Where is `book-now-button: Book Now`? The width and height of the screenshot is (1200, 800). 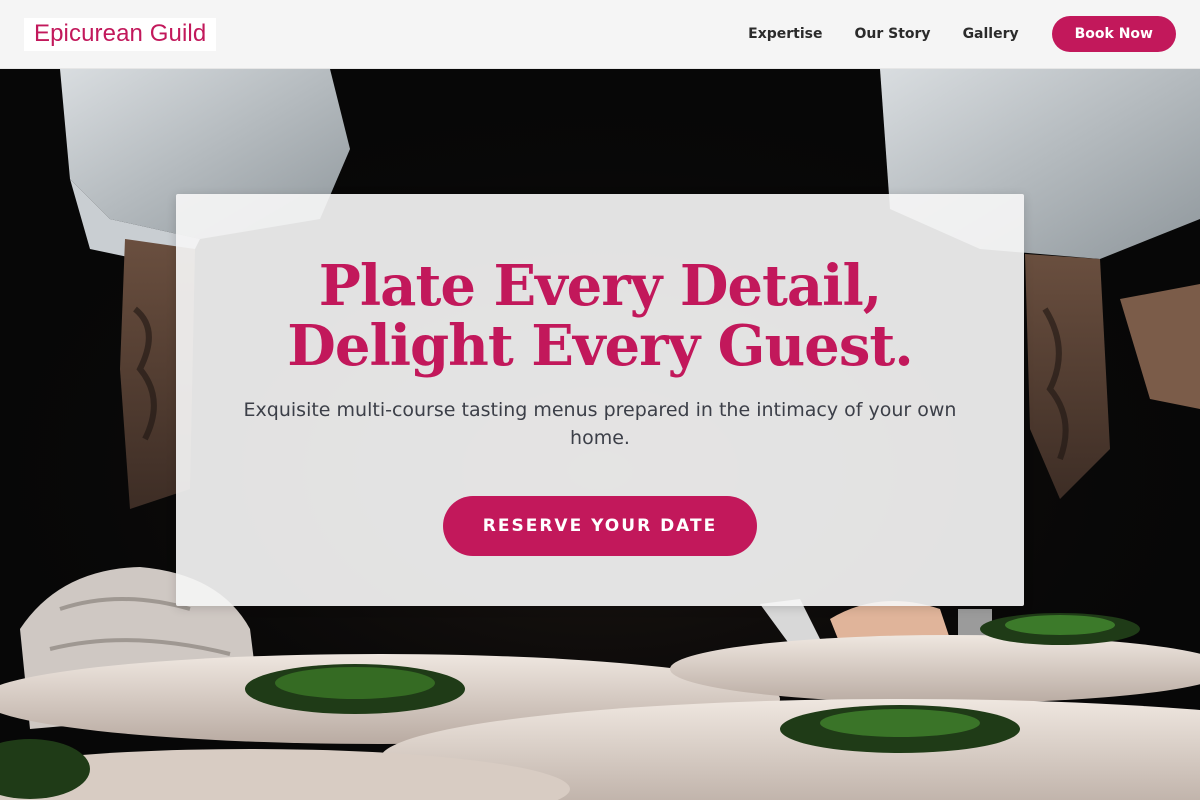 book-now-button: Book Now is located at coordinates (1113, 34).